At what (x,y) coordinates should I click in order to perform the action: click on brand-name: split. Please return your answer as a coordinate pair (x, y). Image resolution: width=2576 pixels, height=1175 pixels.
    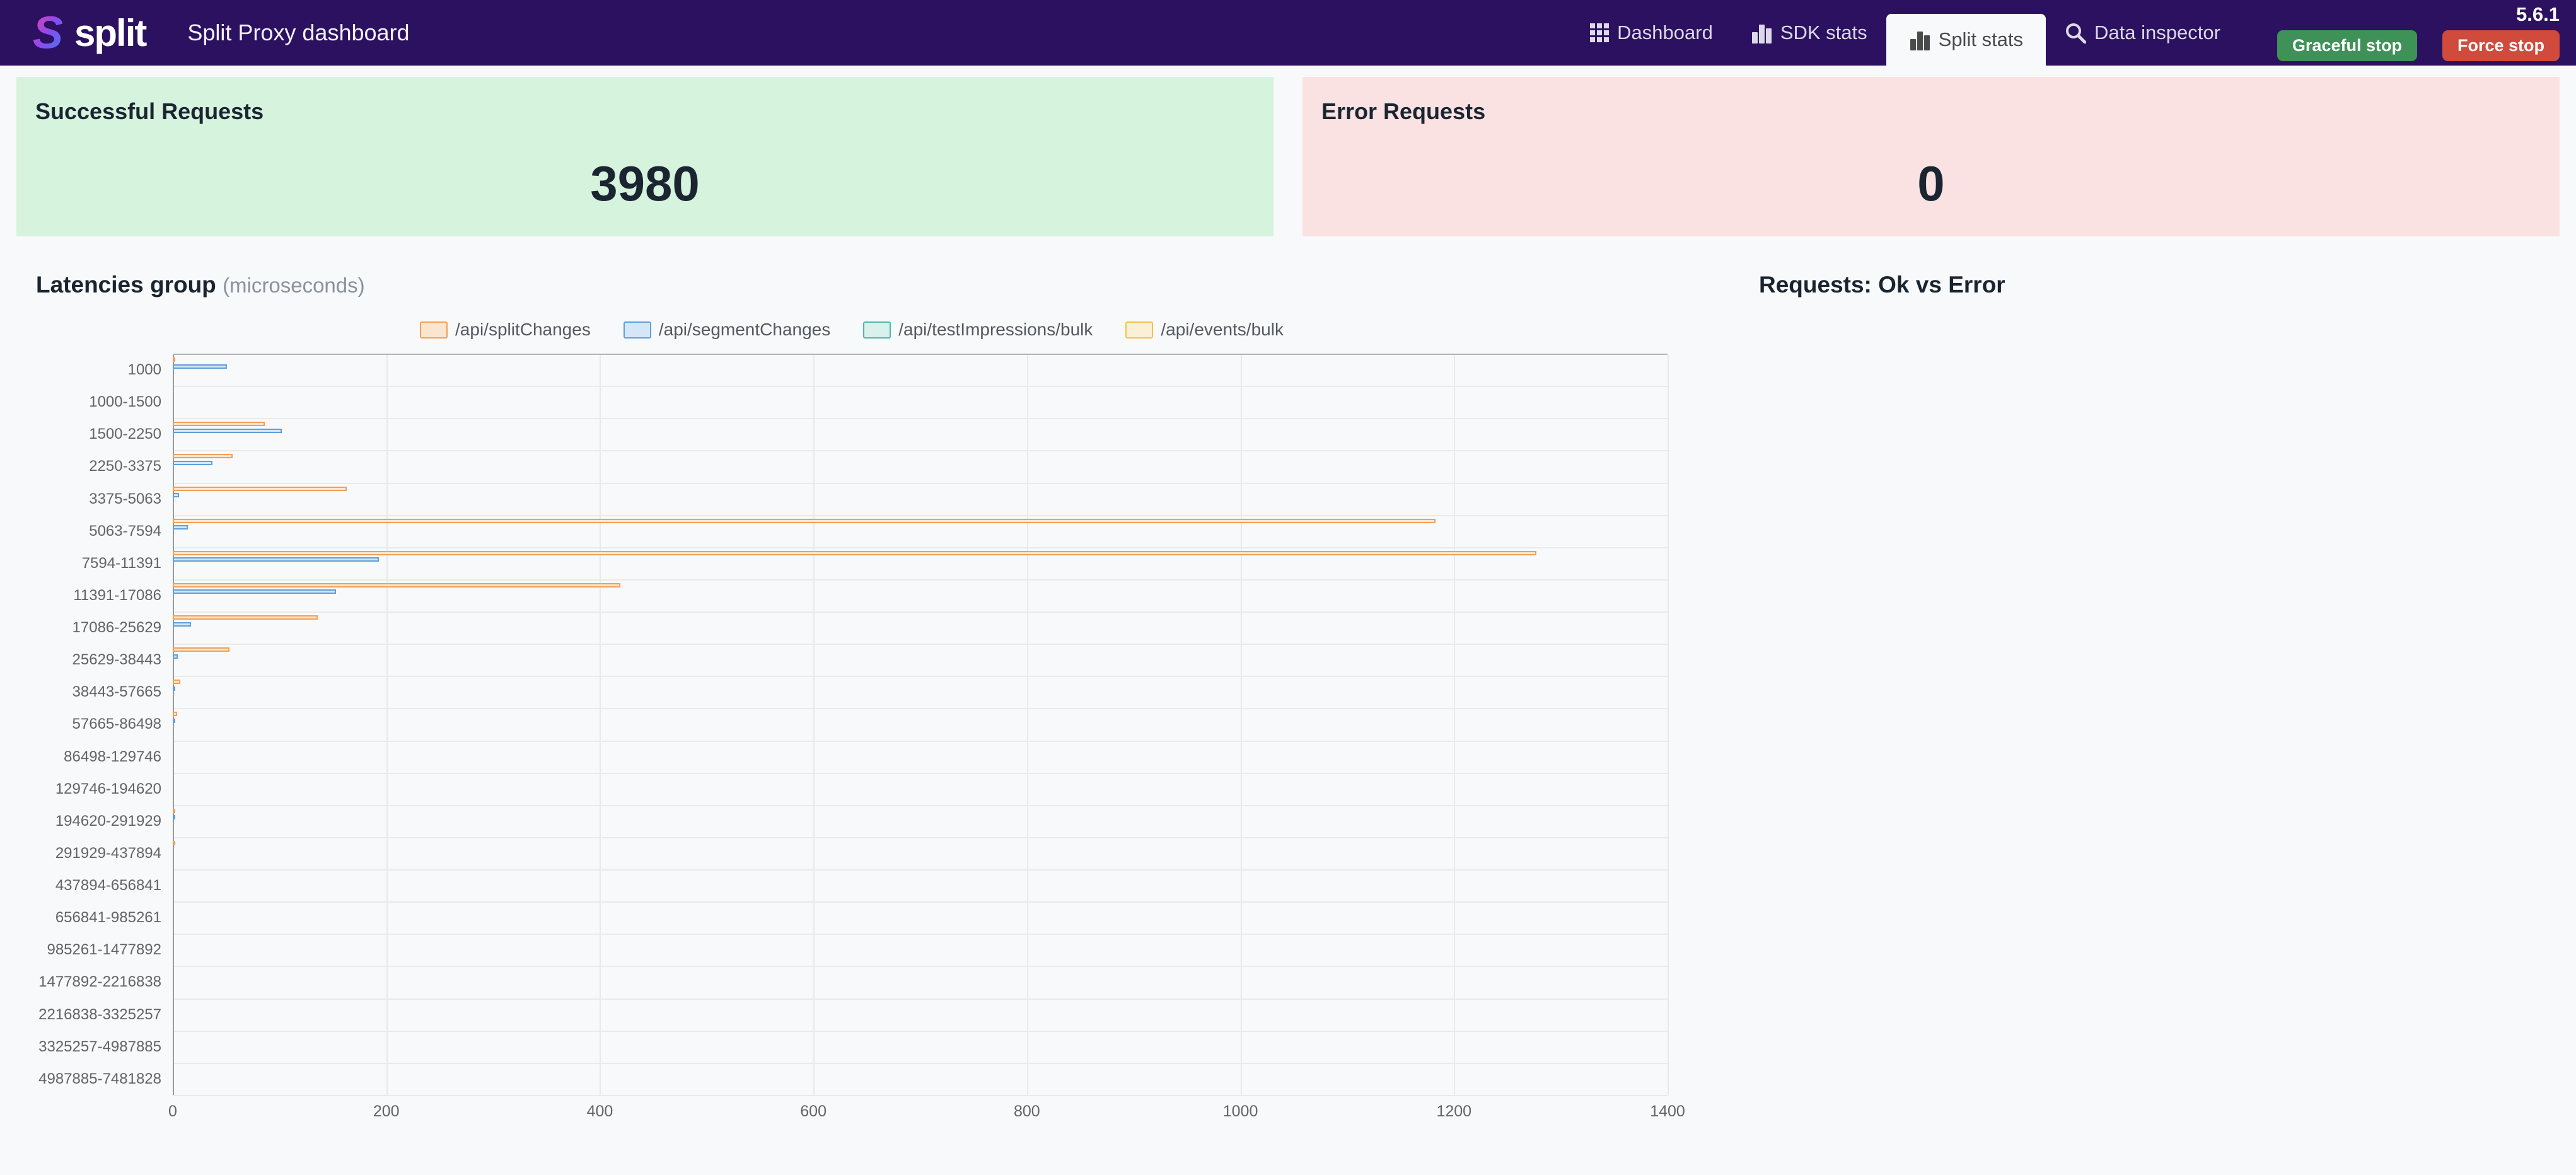
    Looking at the image, I should click on (111, 33).